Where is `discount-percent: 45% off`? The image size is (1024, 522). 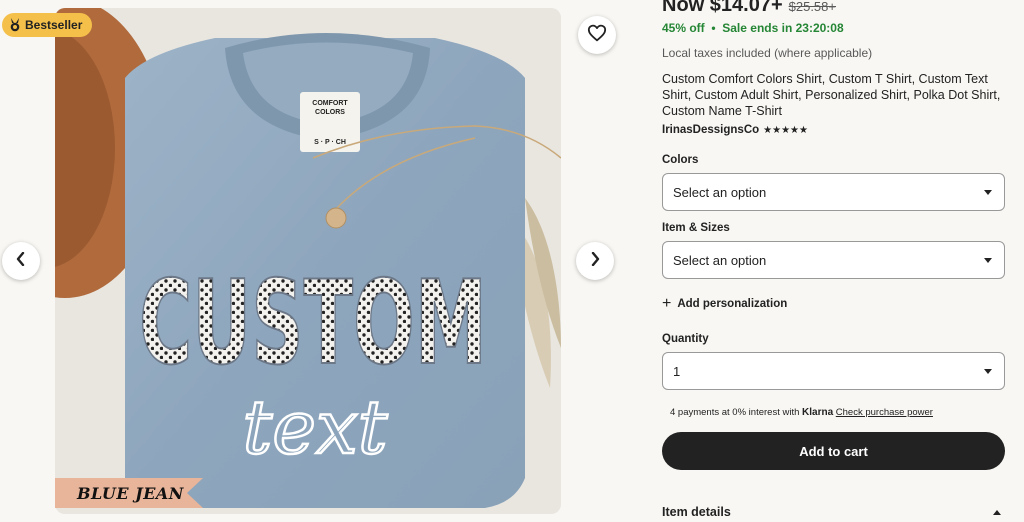
discount-percent: 45% off is located at coordinates (683, 28).